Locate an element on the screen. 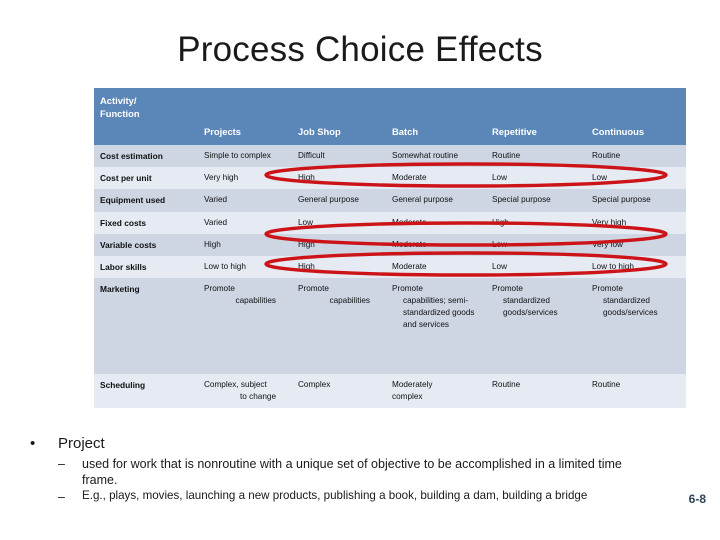 This screenshot has width=720, height=540. cell-cost-estimation-job-shop: Difficult is located at coordinates (339, 156).